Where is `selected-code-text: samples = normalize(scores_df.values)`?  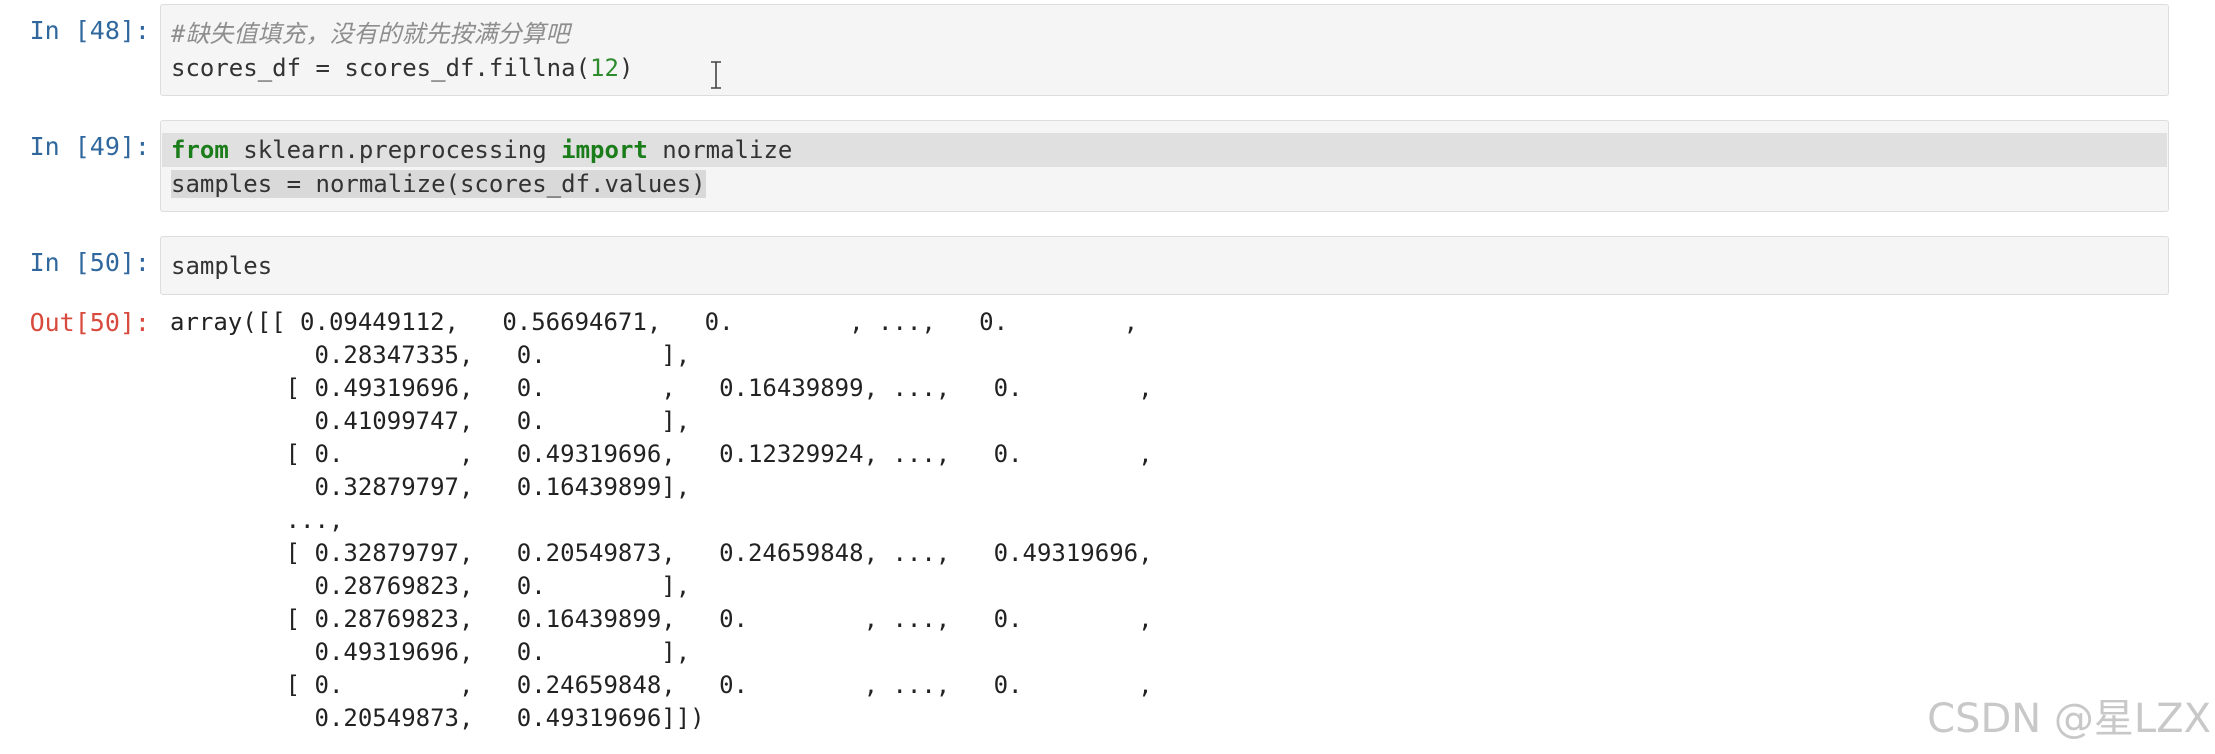 selected-code-text: samples = normalize(scores_df.values) is located at coordinates (438, 184).